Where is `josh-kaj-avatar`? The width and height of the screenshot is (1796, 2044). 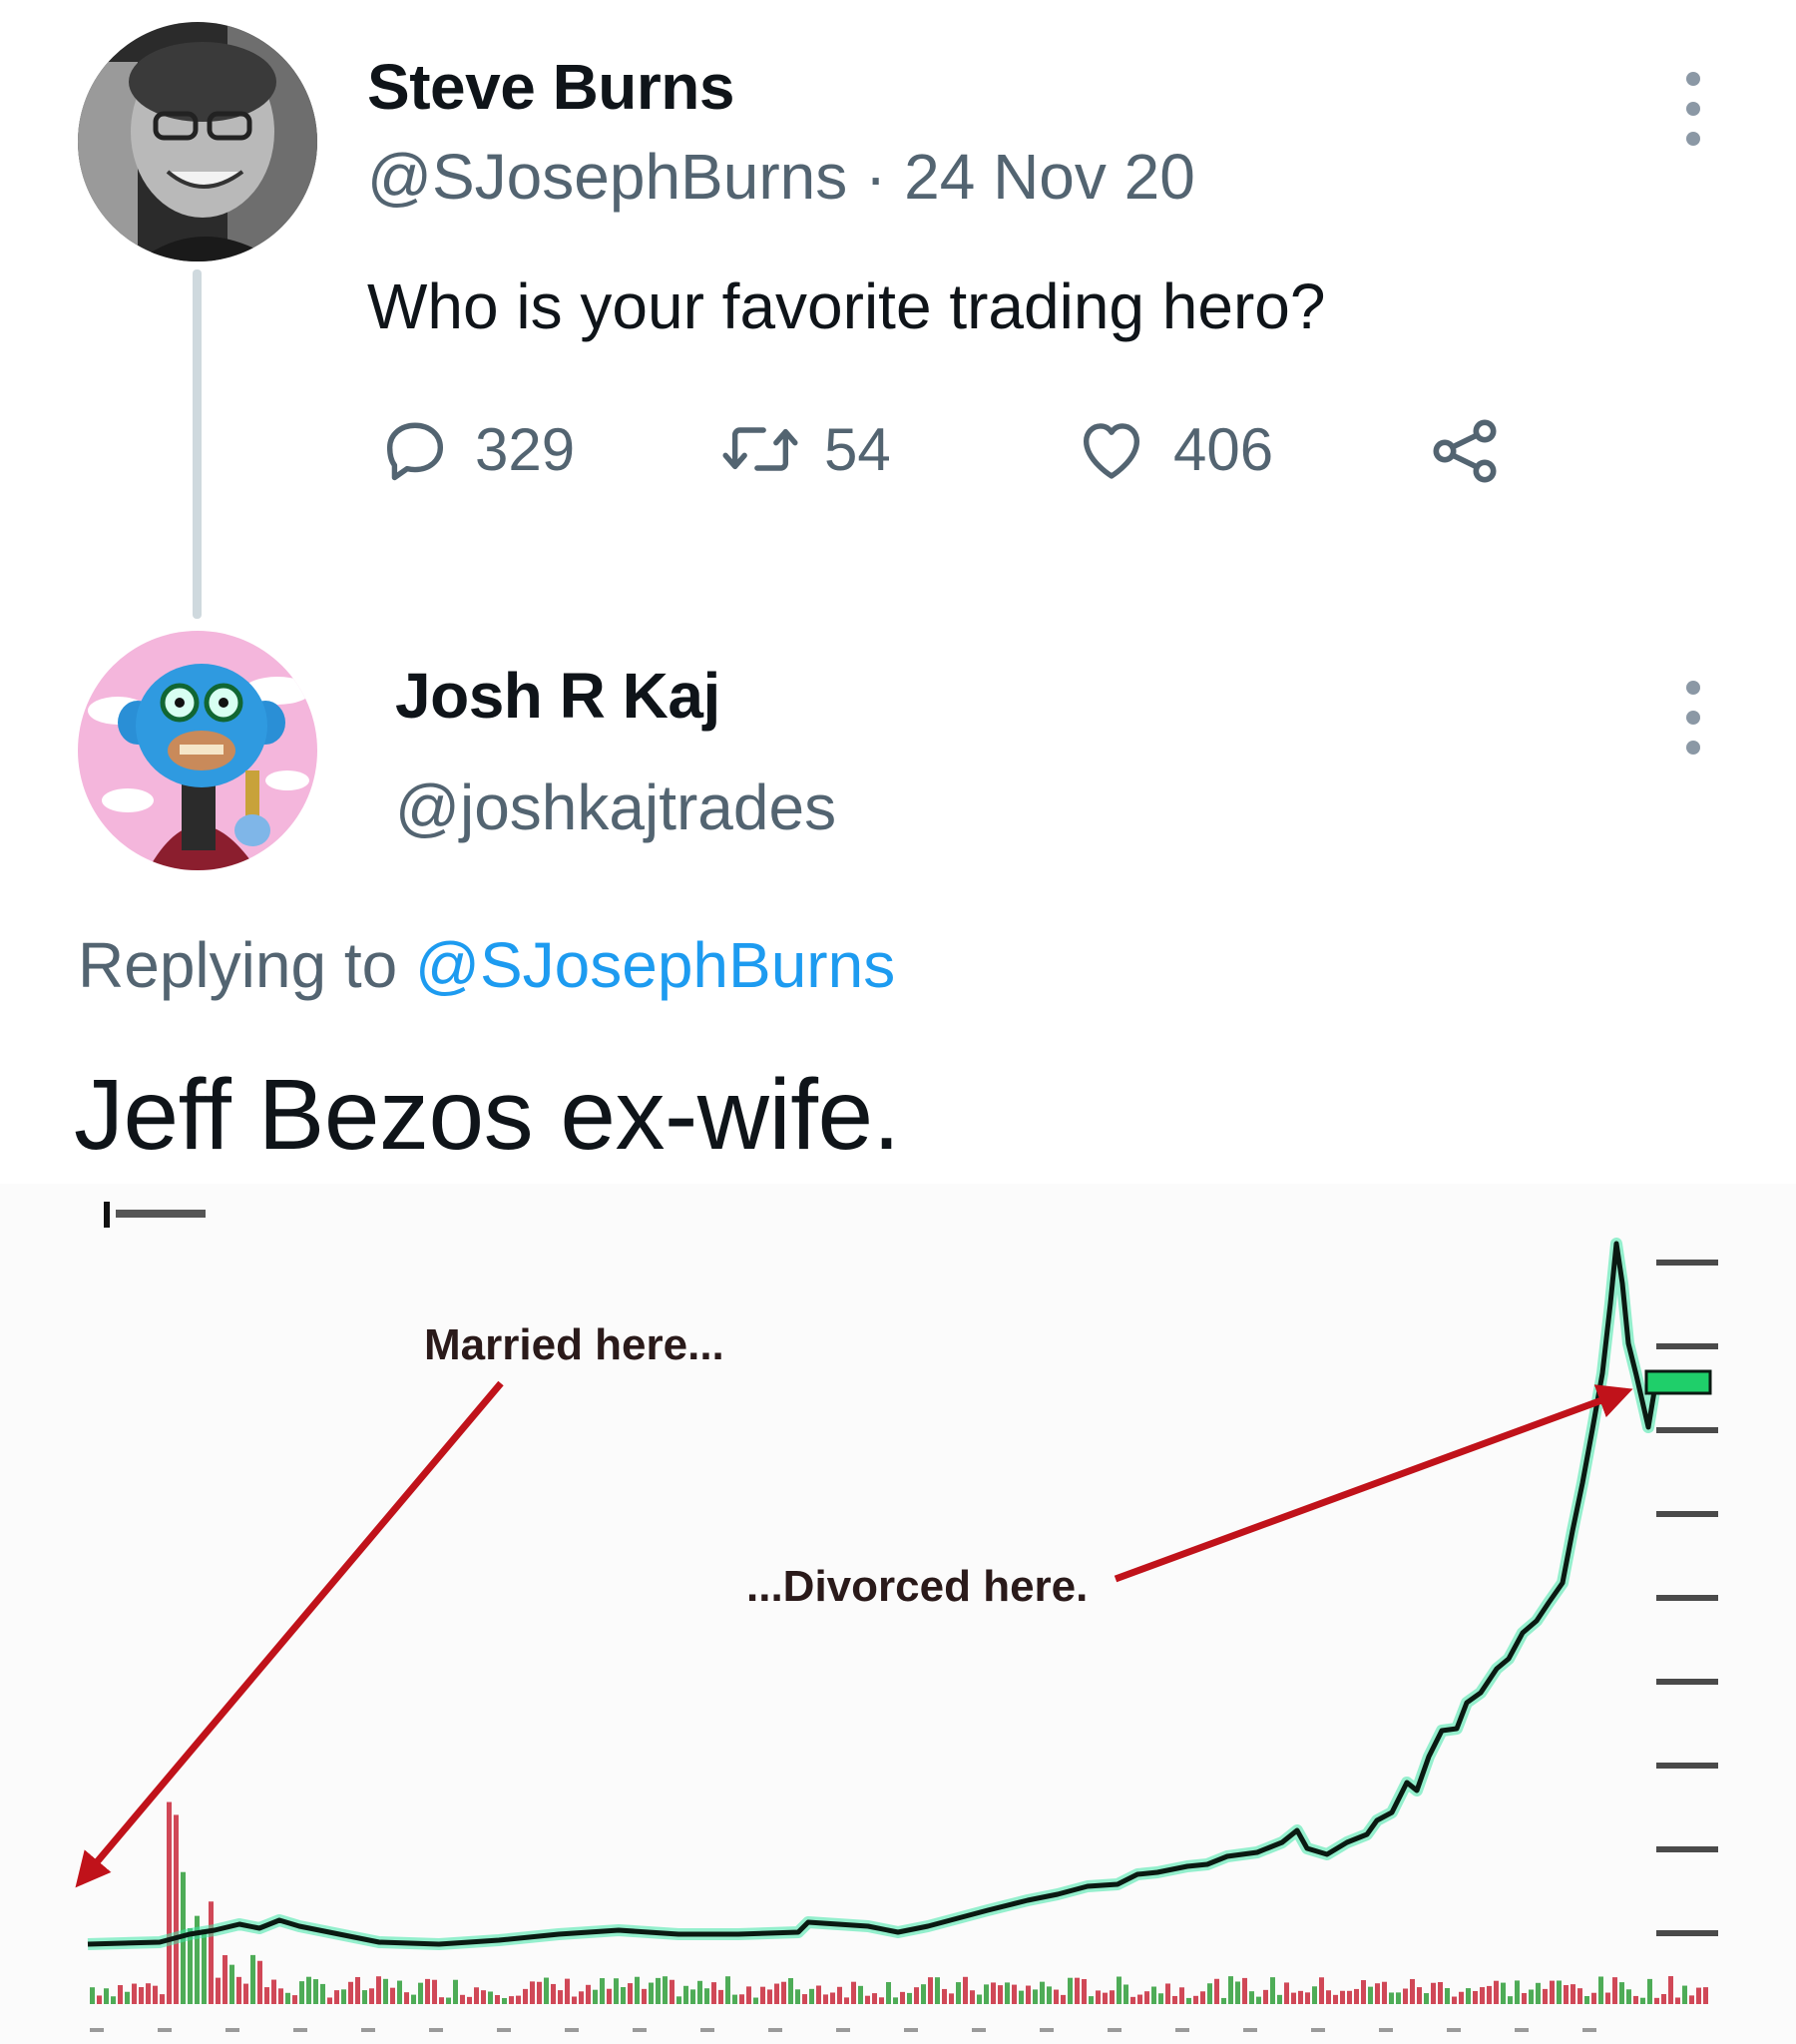
josh-kaj-avatar is located at coordinates (197, 750).